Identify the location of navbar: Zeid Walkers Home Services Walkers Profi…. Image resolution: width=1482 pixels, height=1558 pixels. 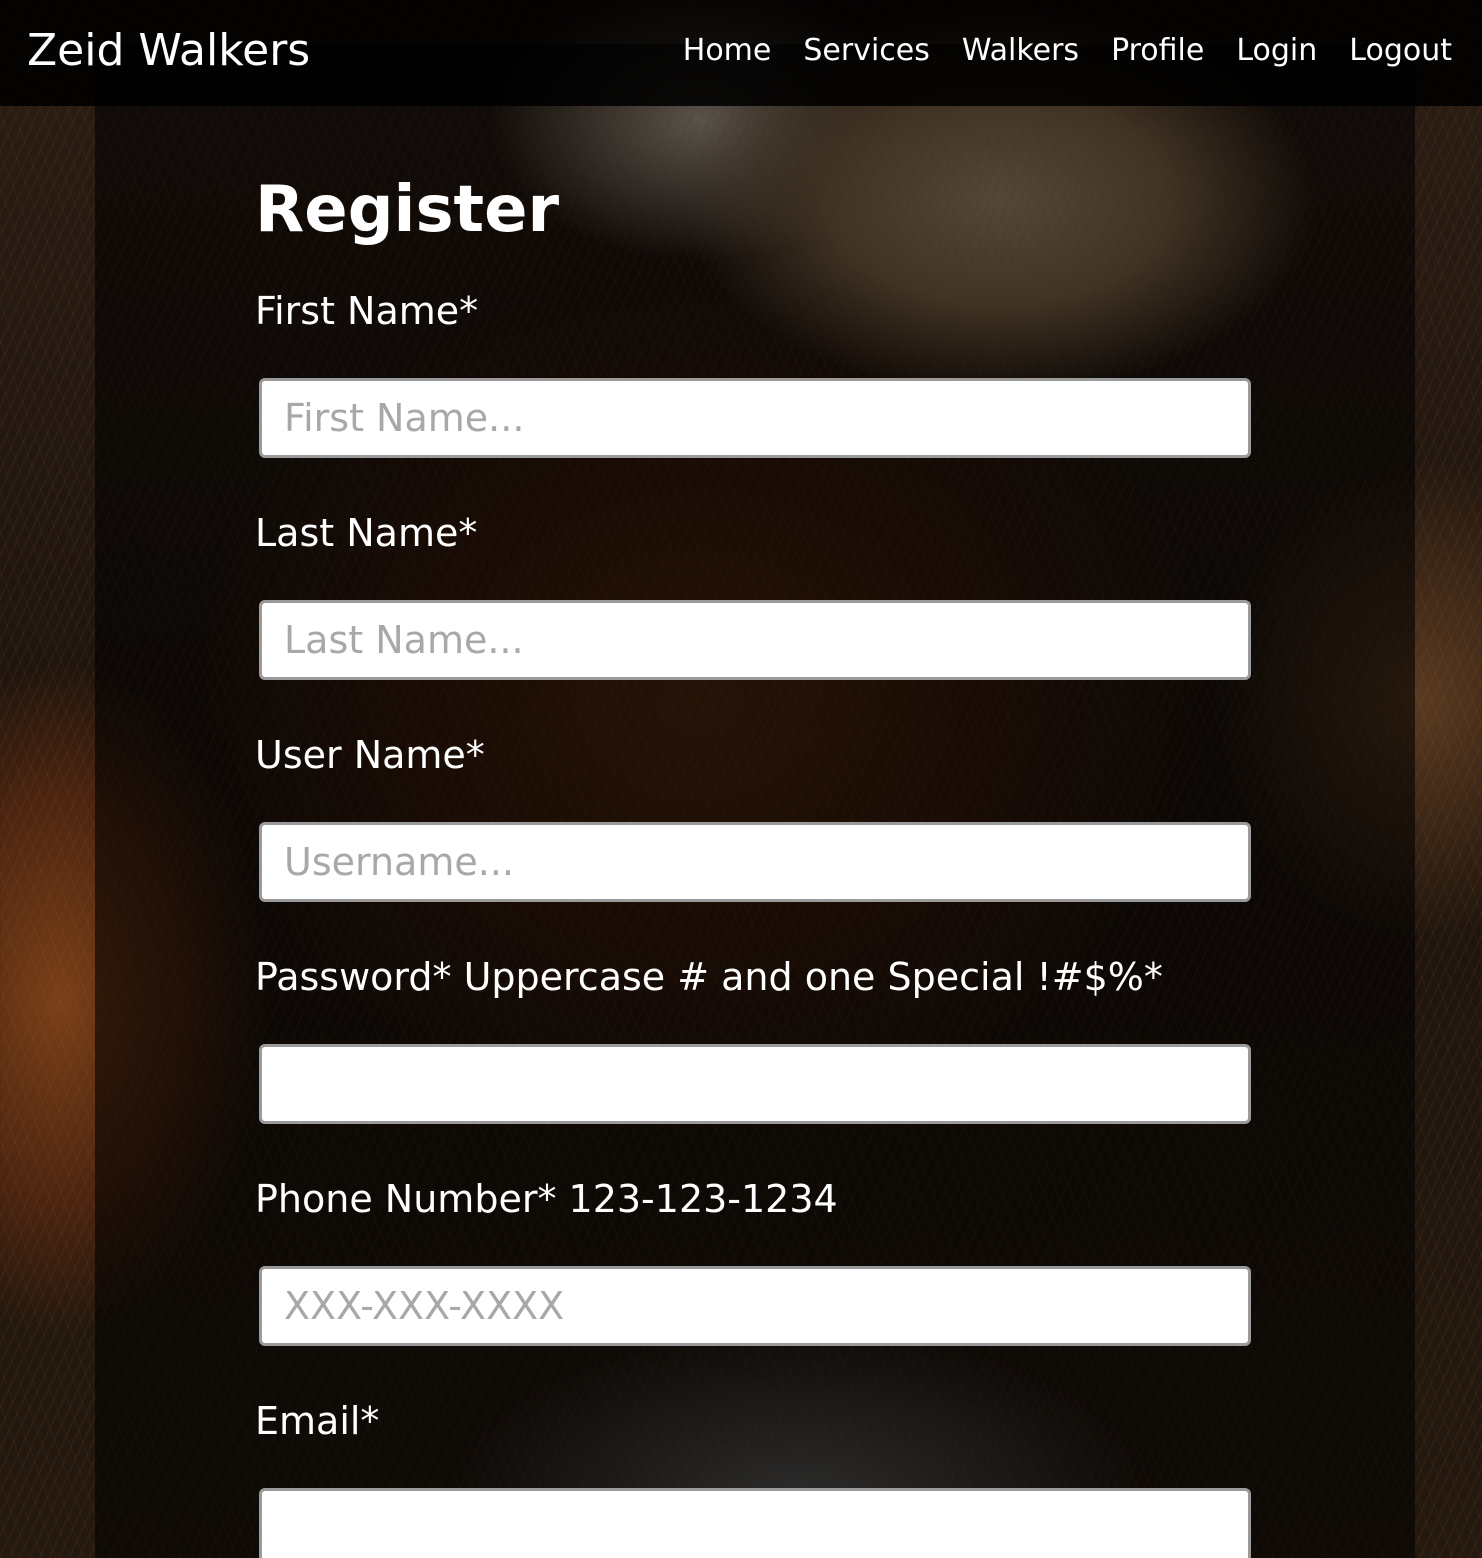
(741, 53).